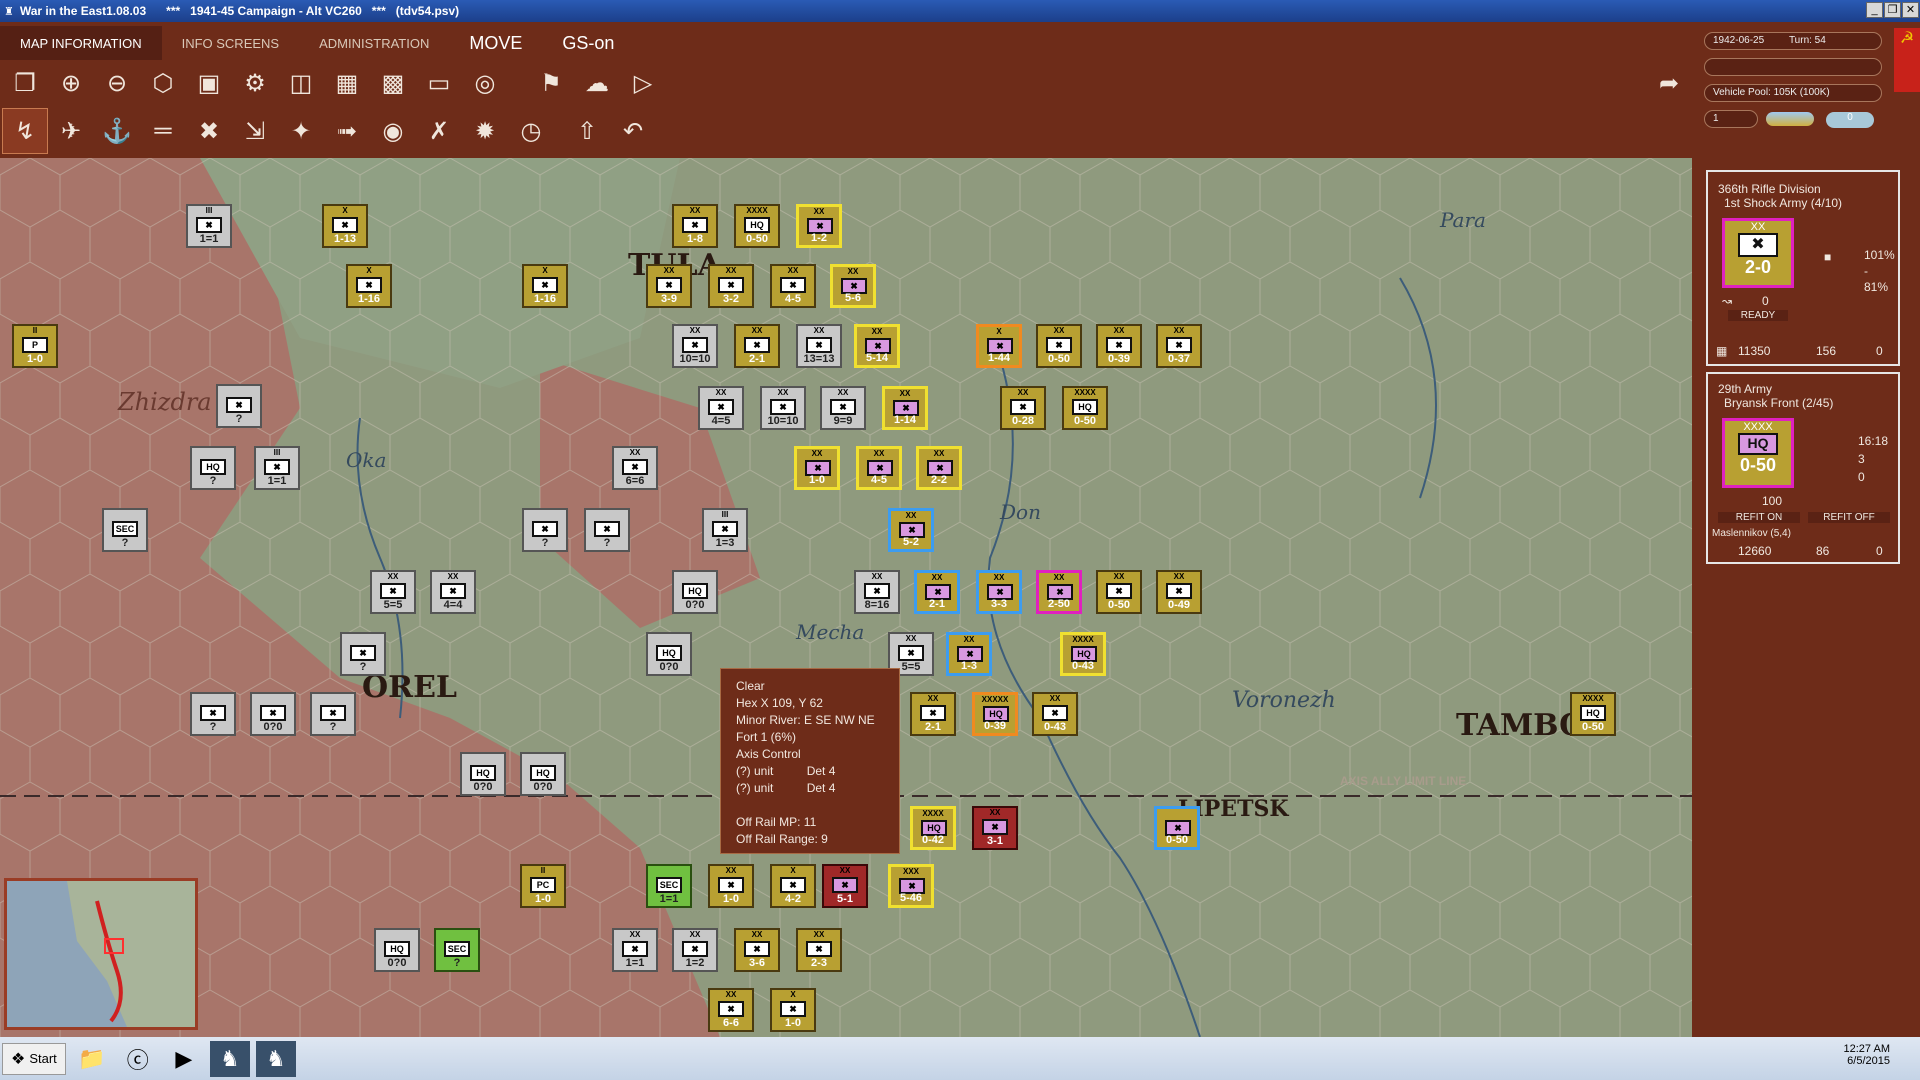  What do you see at coordinates (1083, 654) in the screenshot?
I see `unit-counter: XXXX HQ 0-43` at bounding box center [1083, 654].